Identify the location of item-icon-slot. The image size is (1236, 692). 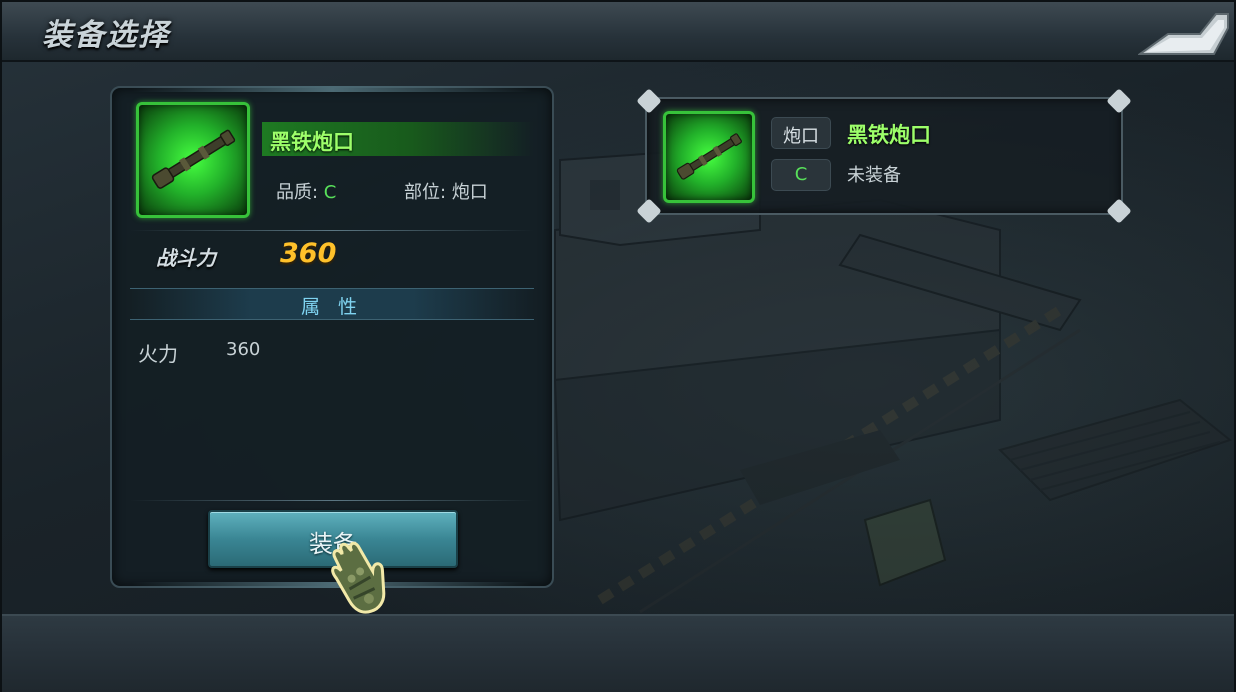
(193, 160).